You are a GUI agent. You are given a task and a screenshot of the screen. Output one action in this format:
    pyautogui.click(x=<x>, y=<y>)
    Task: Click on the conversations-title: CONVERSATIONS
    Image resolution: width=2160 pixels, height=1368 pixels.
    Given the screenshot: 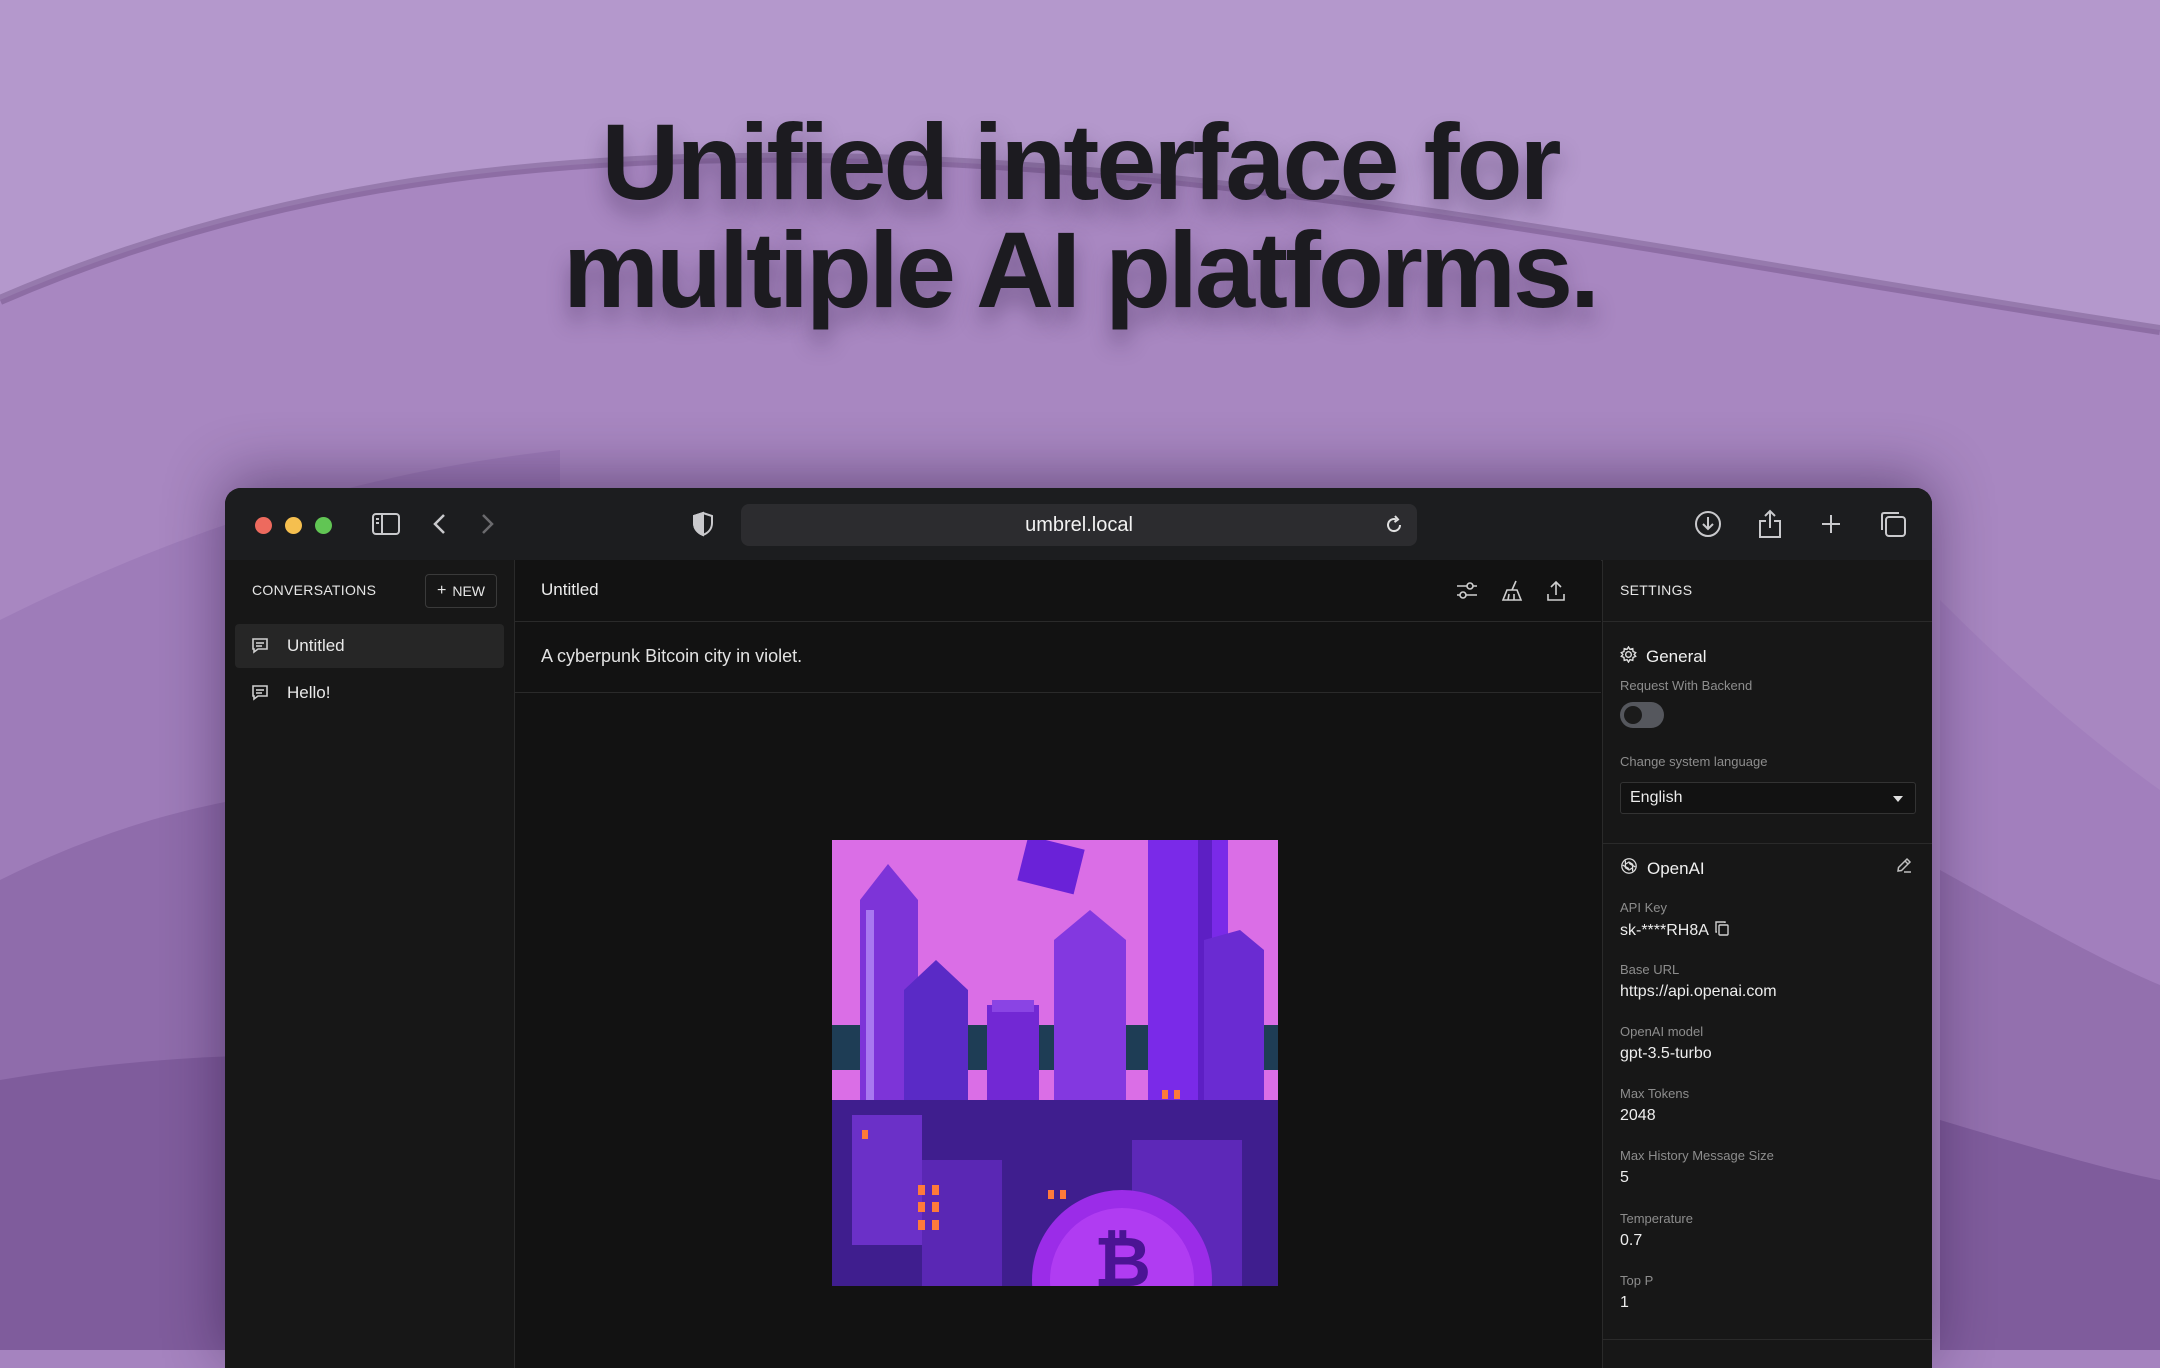 What is the action you would take?
    pyautogui.click(x=314, y=590)
    